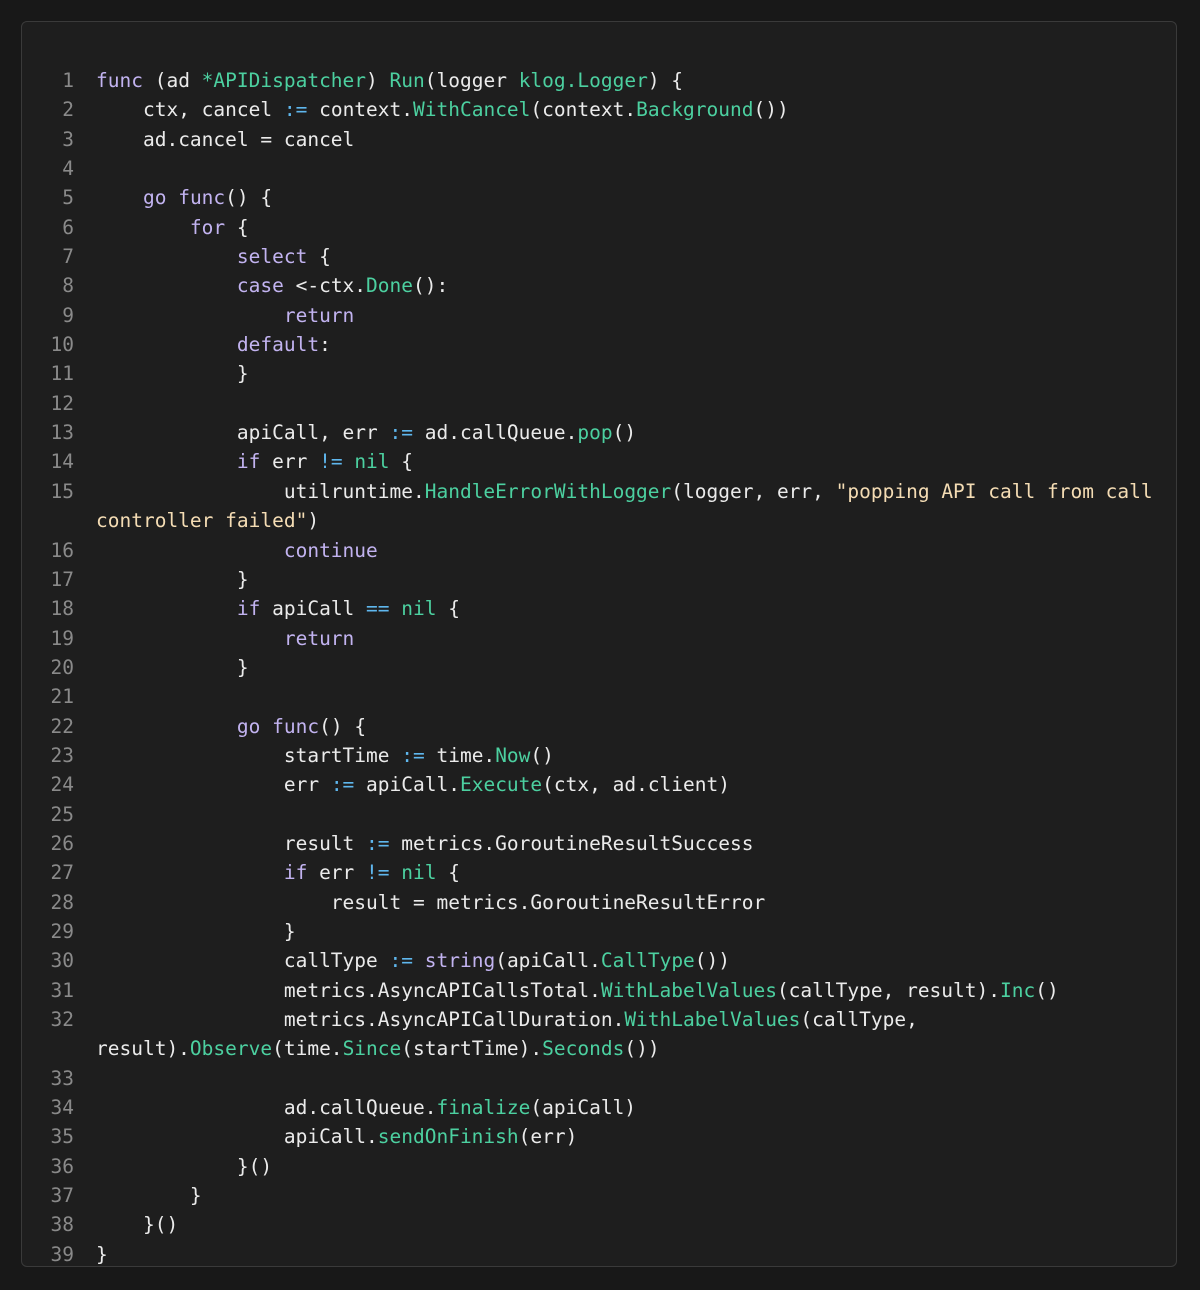  I want to click on code-token: Observe, so click(231, 1049).